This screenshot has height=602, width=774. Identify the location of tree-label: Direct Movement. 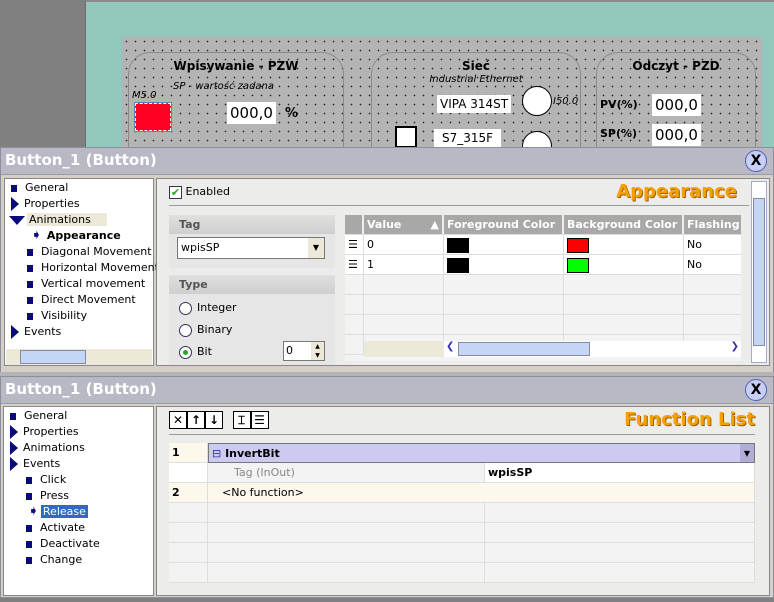
(88, 299).